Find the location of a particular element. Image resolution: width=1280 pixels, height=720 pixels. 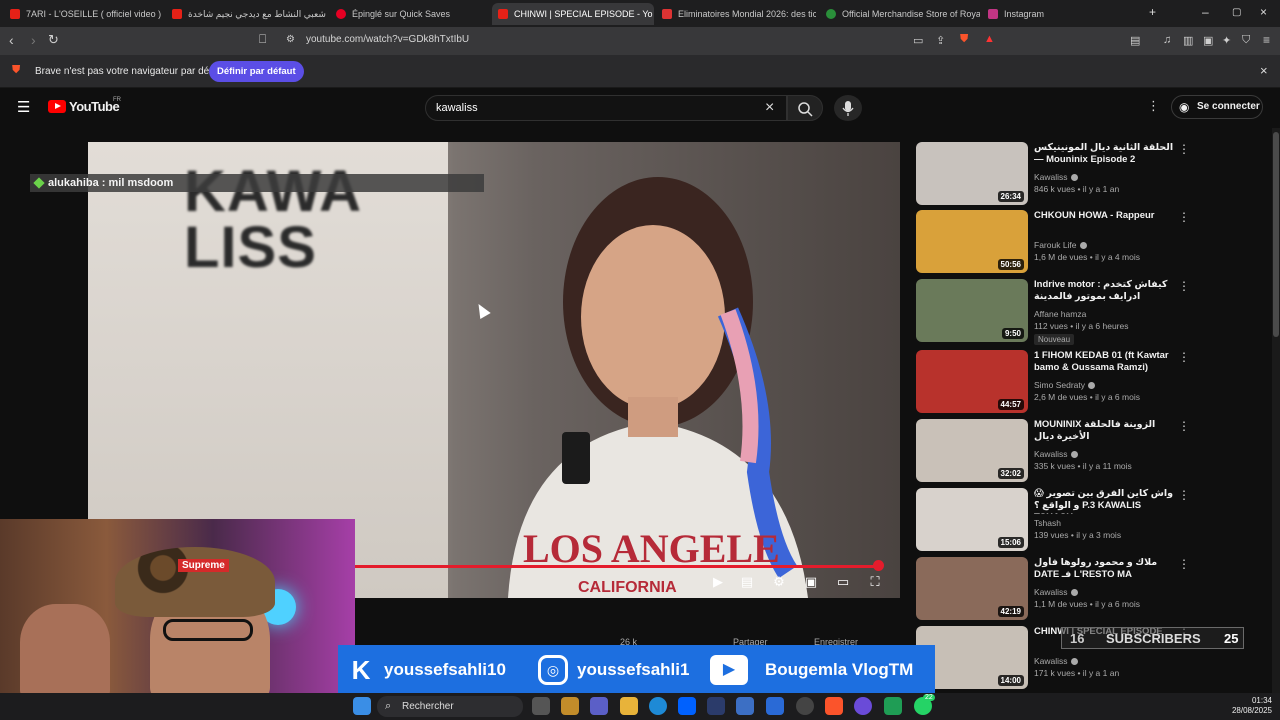

video-title: CHKOUN HOWA - Rappeur is located at coordinates (1104, 216).